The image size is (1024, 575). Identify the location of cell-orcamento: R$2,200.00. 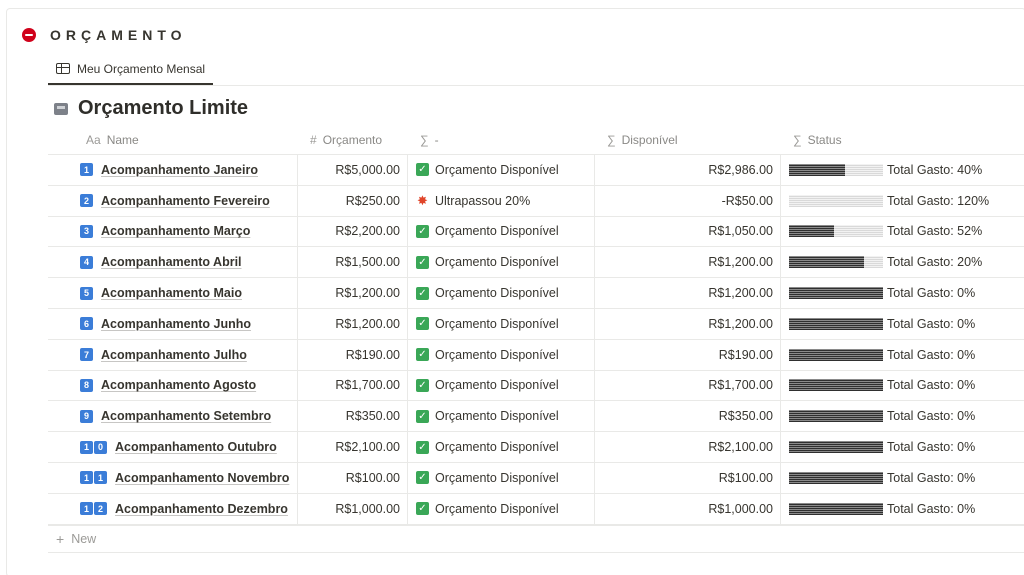
(353, 231).